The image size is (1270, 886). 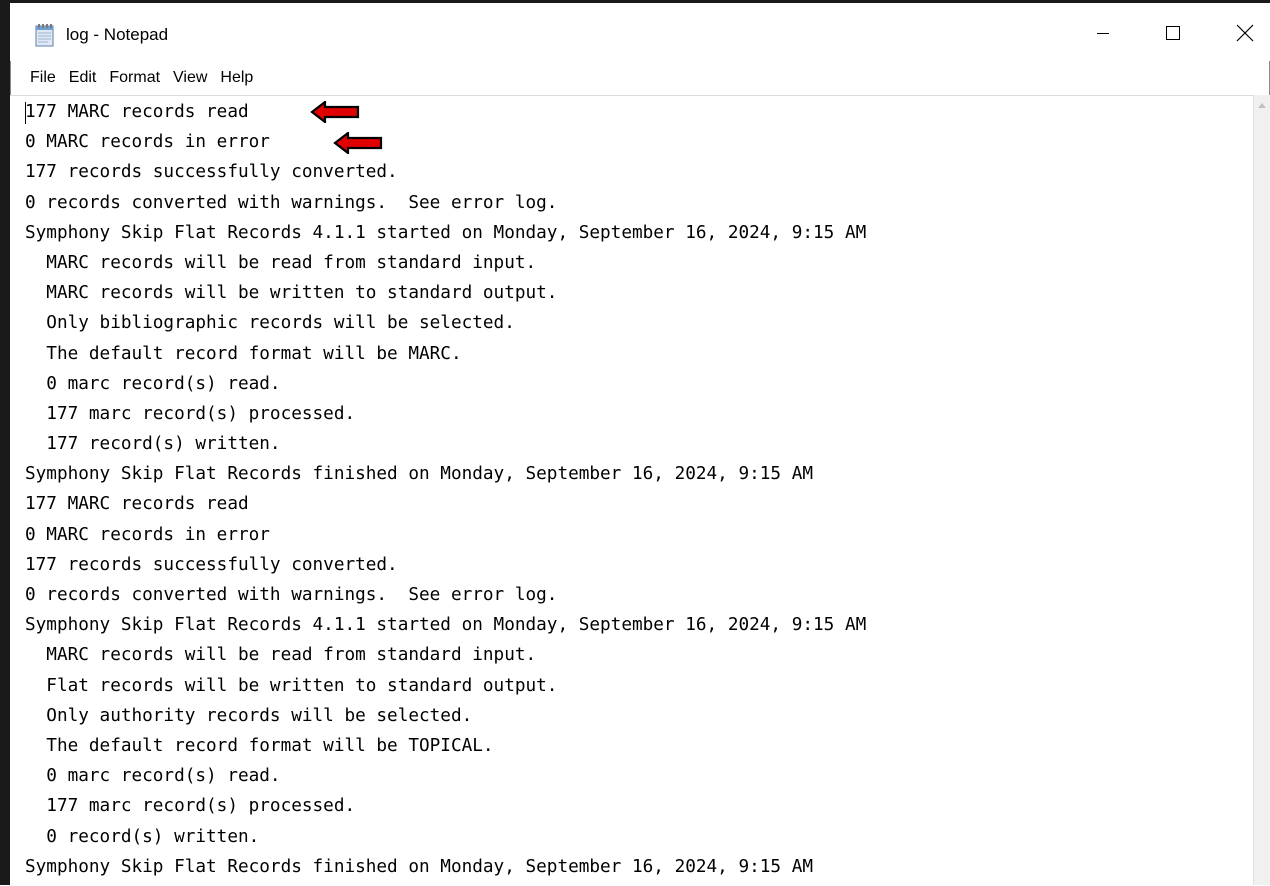 I want to click on close-icon, so click(x=1245, y=35).